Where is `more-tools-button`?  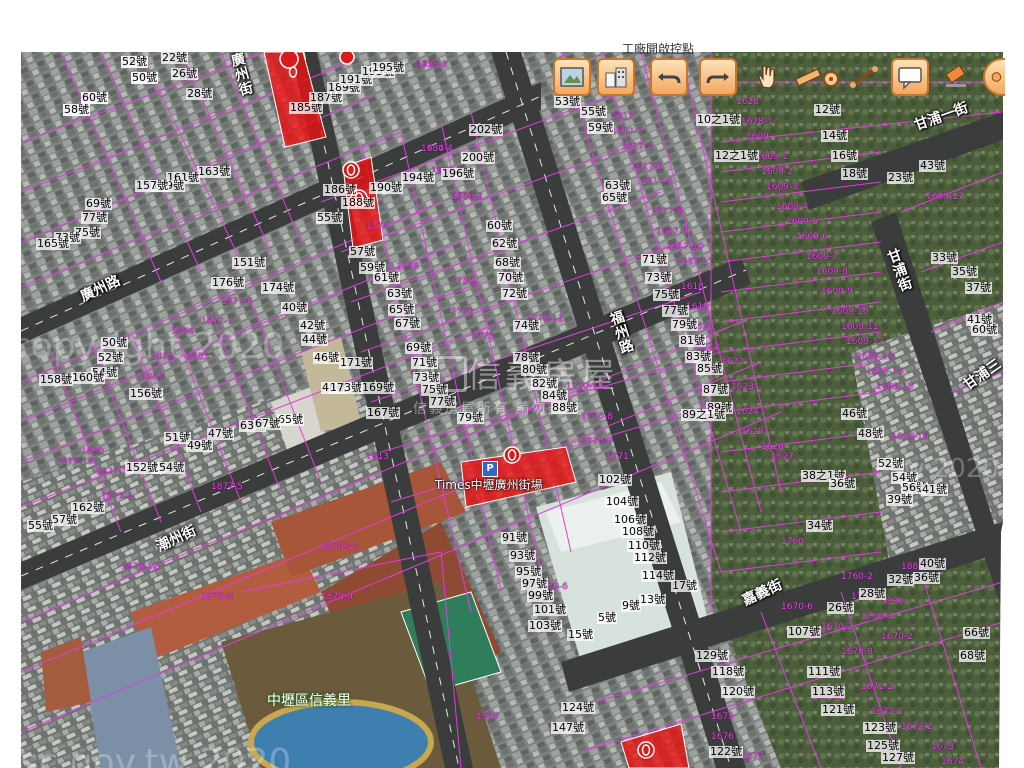 more-tools-button is located at coordinates (994, 77).